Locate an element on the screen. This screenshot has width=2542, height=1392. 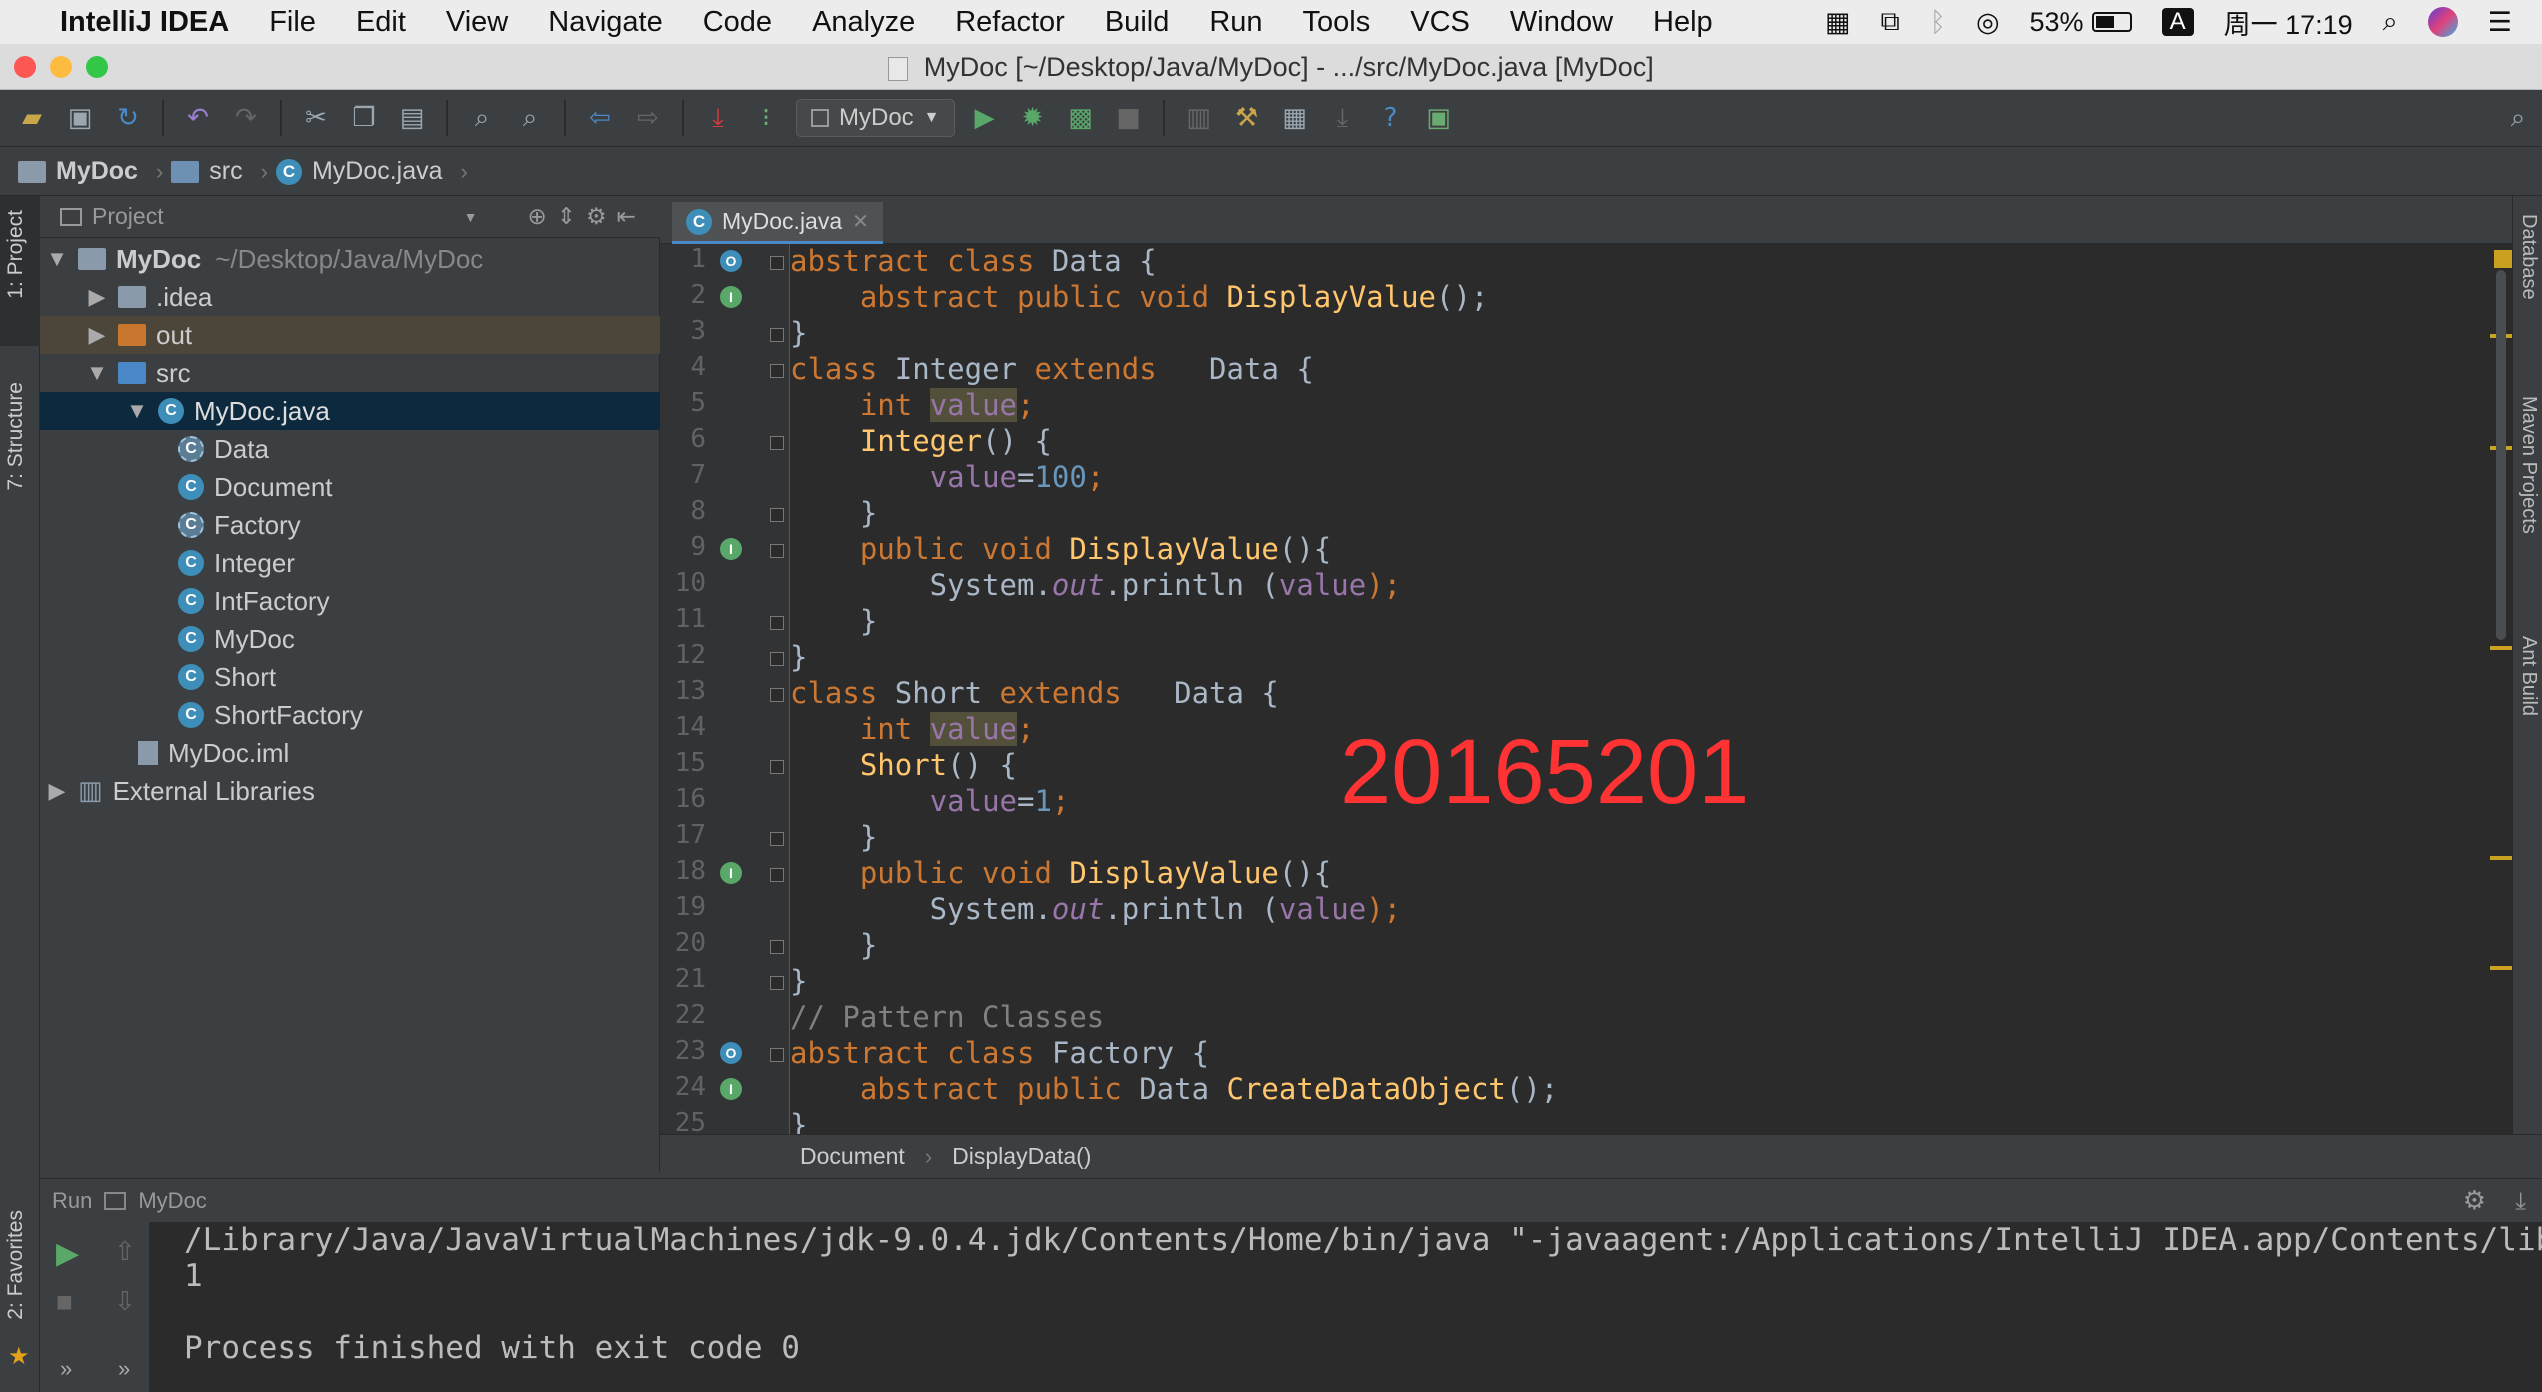
editor-breadcrumb-method: DisplayData() is located at coordinates (1021, 1156).